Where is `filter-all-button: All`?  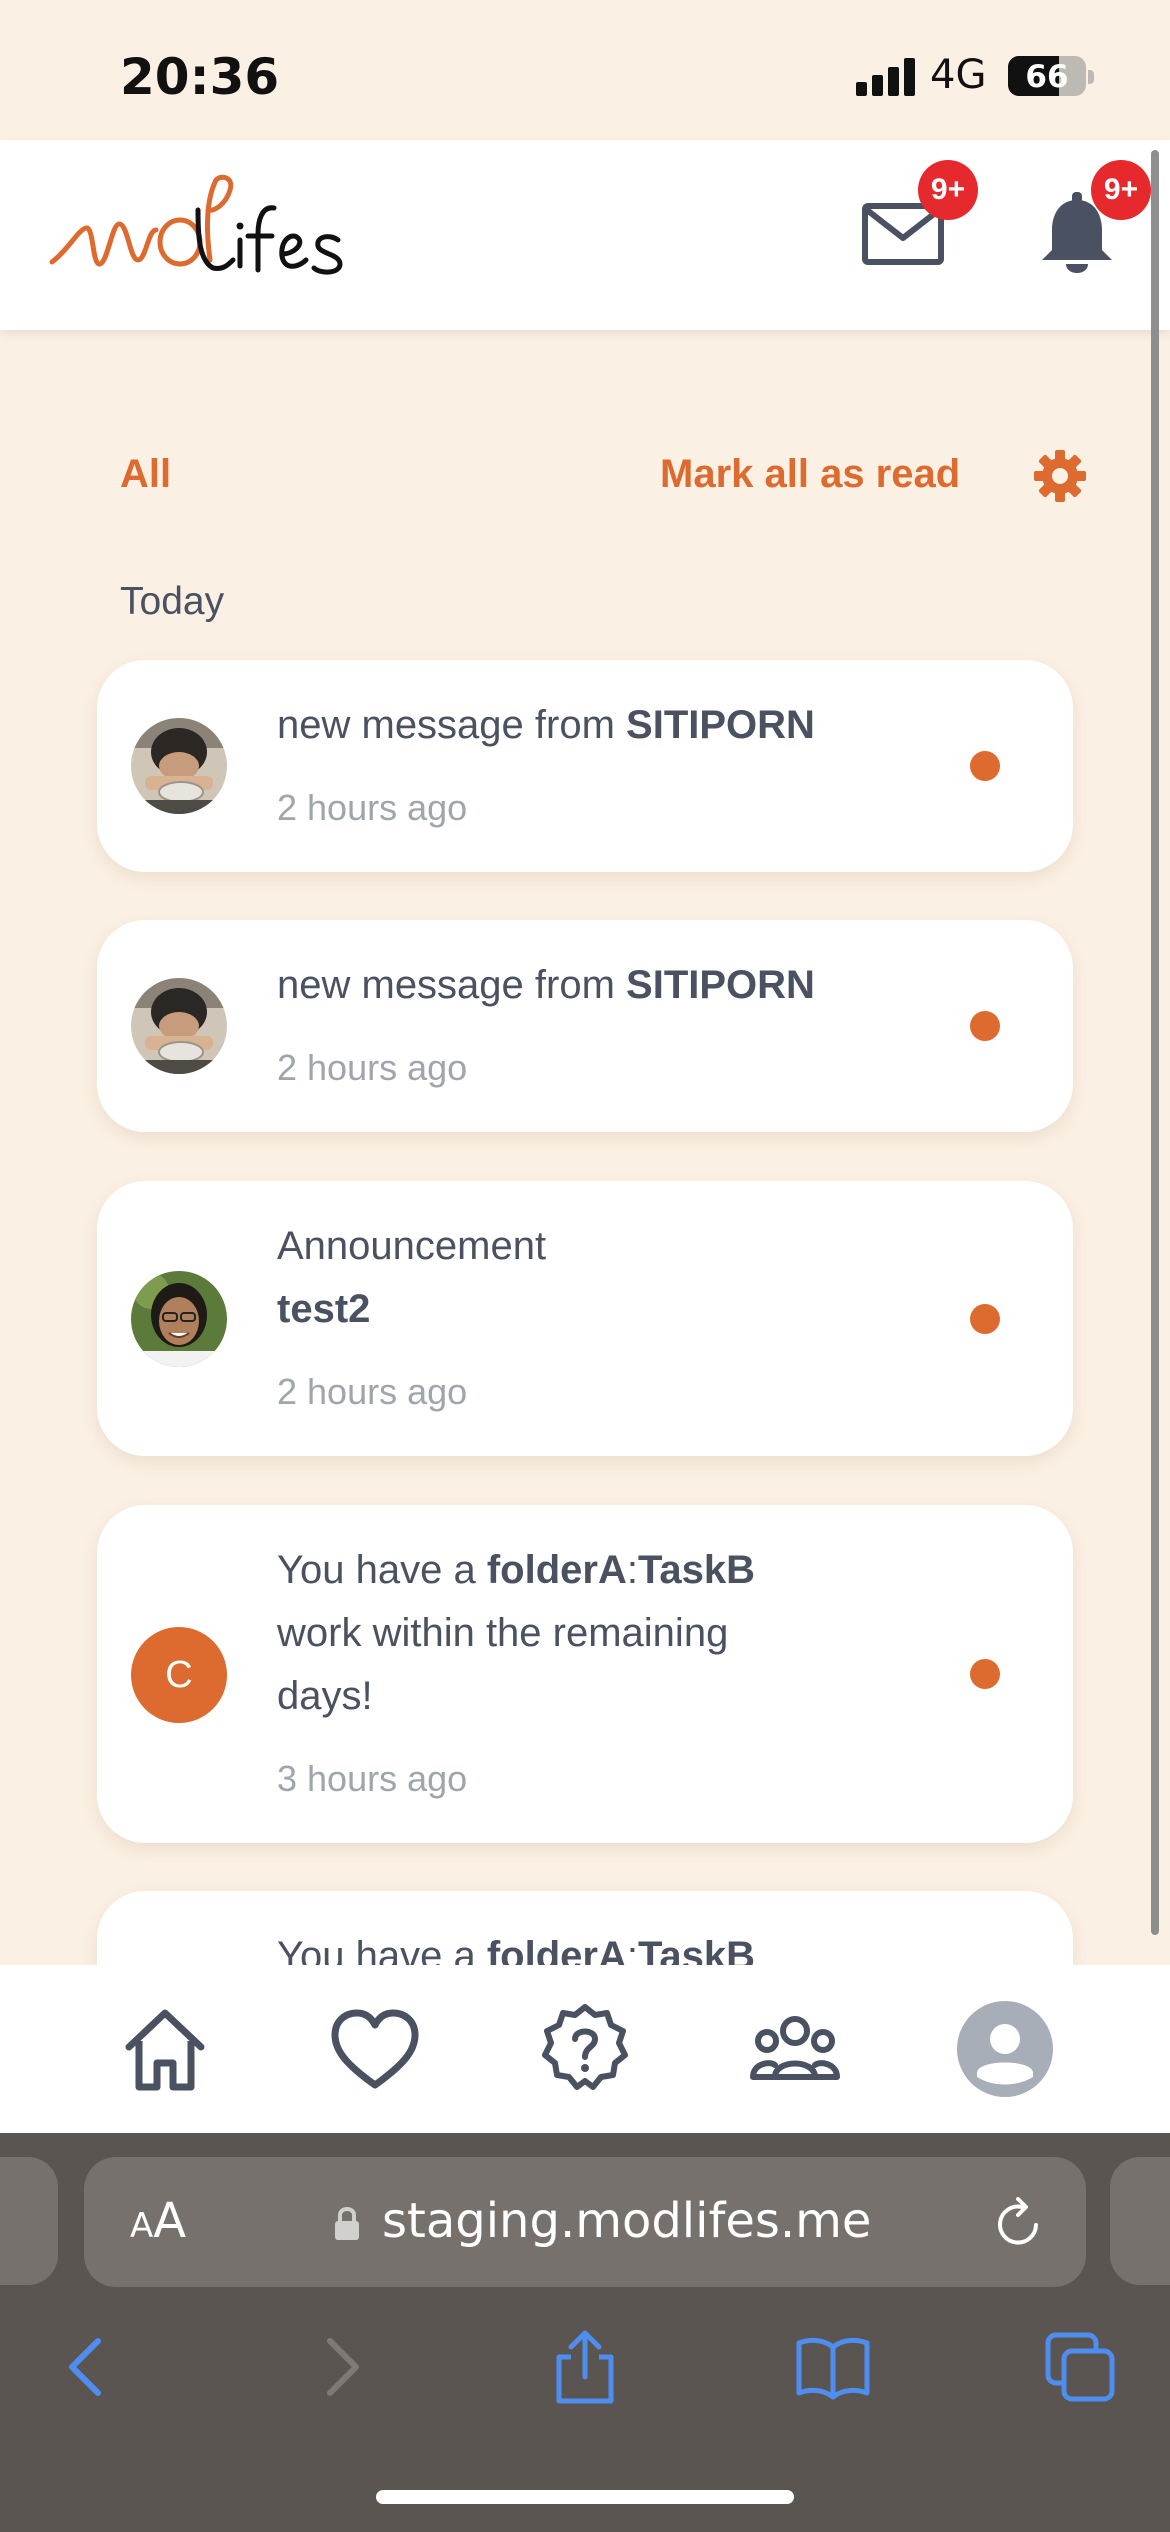
filter-all-button: All is located at coordinates (145, 474).